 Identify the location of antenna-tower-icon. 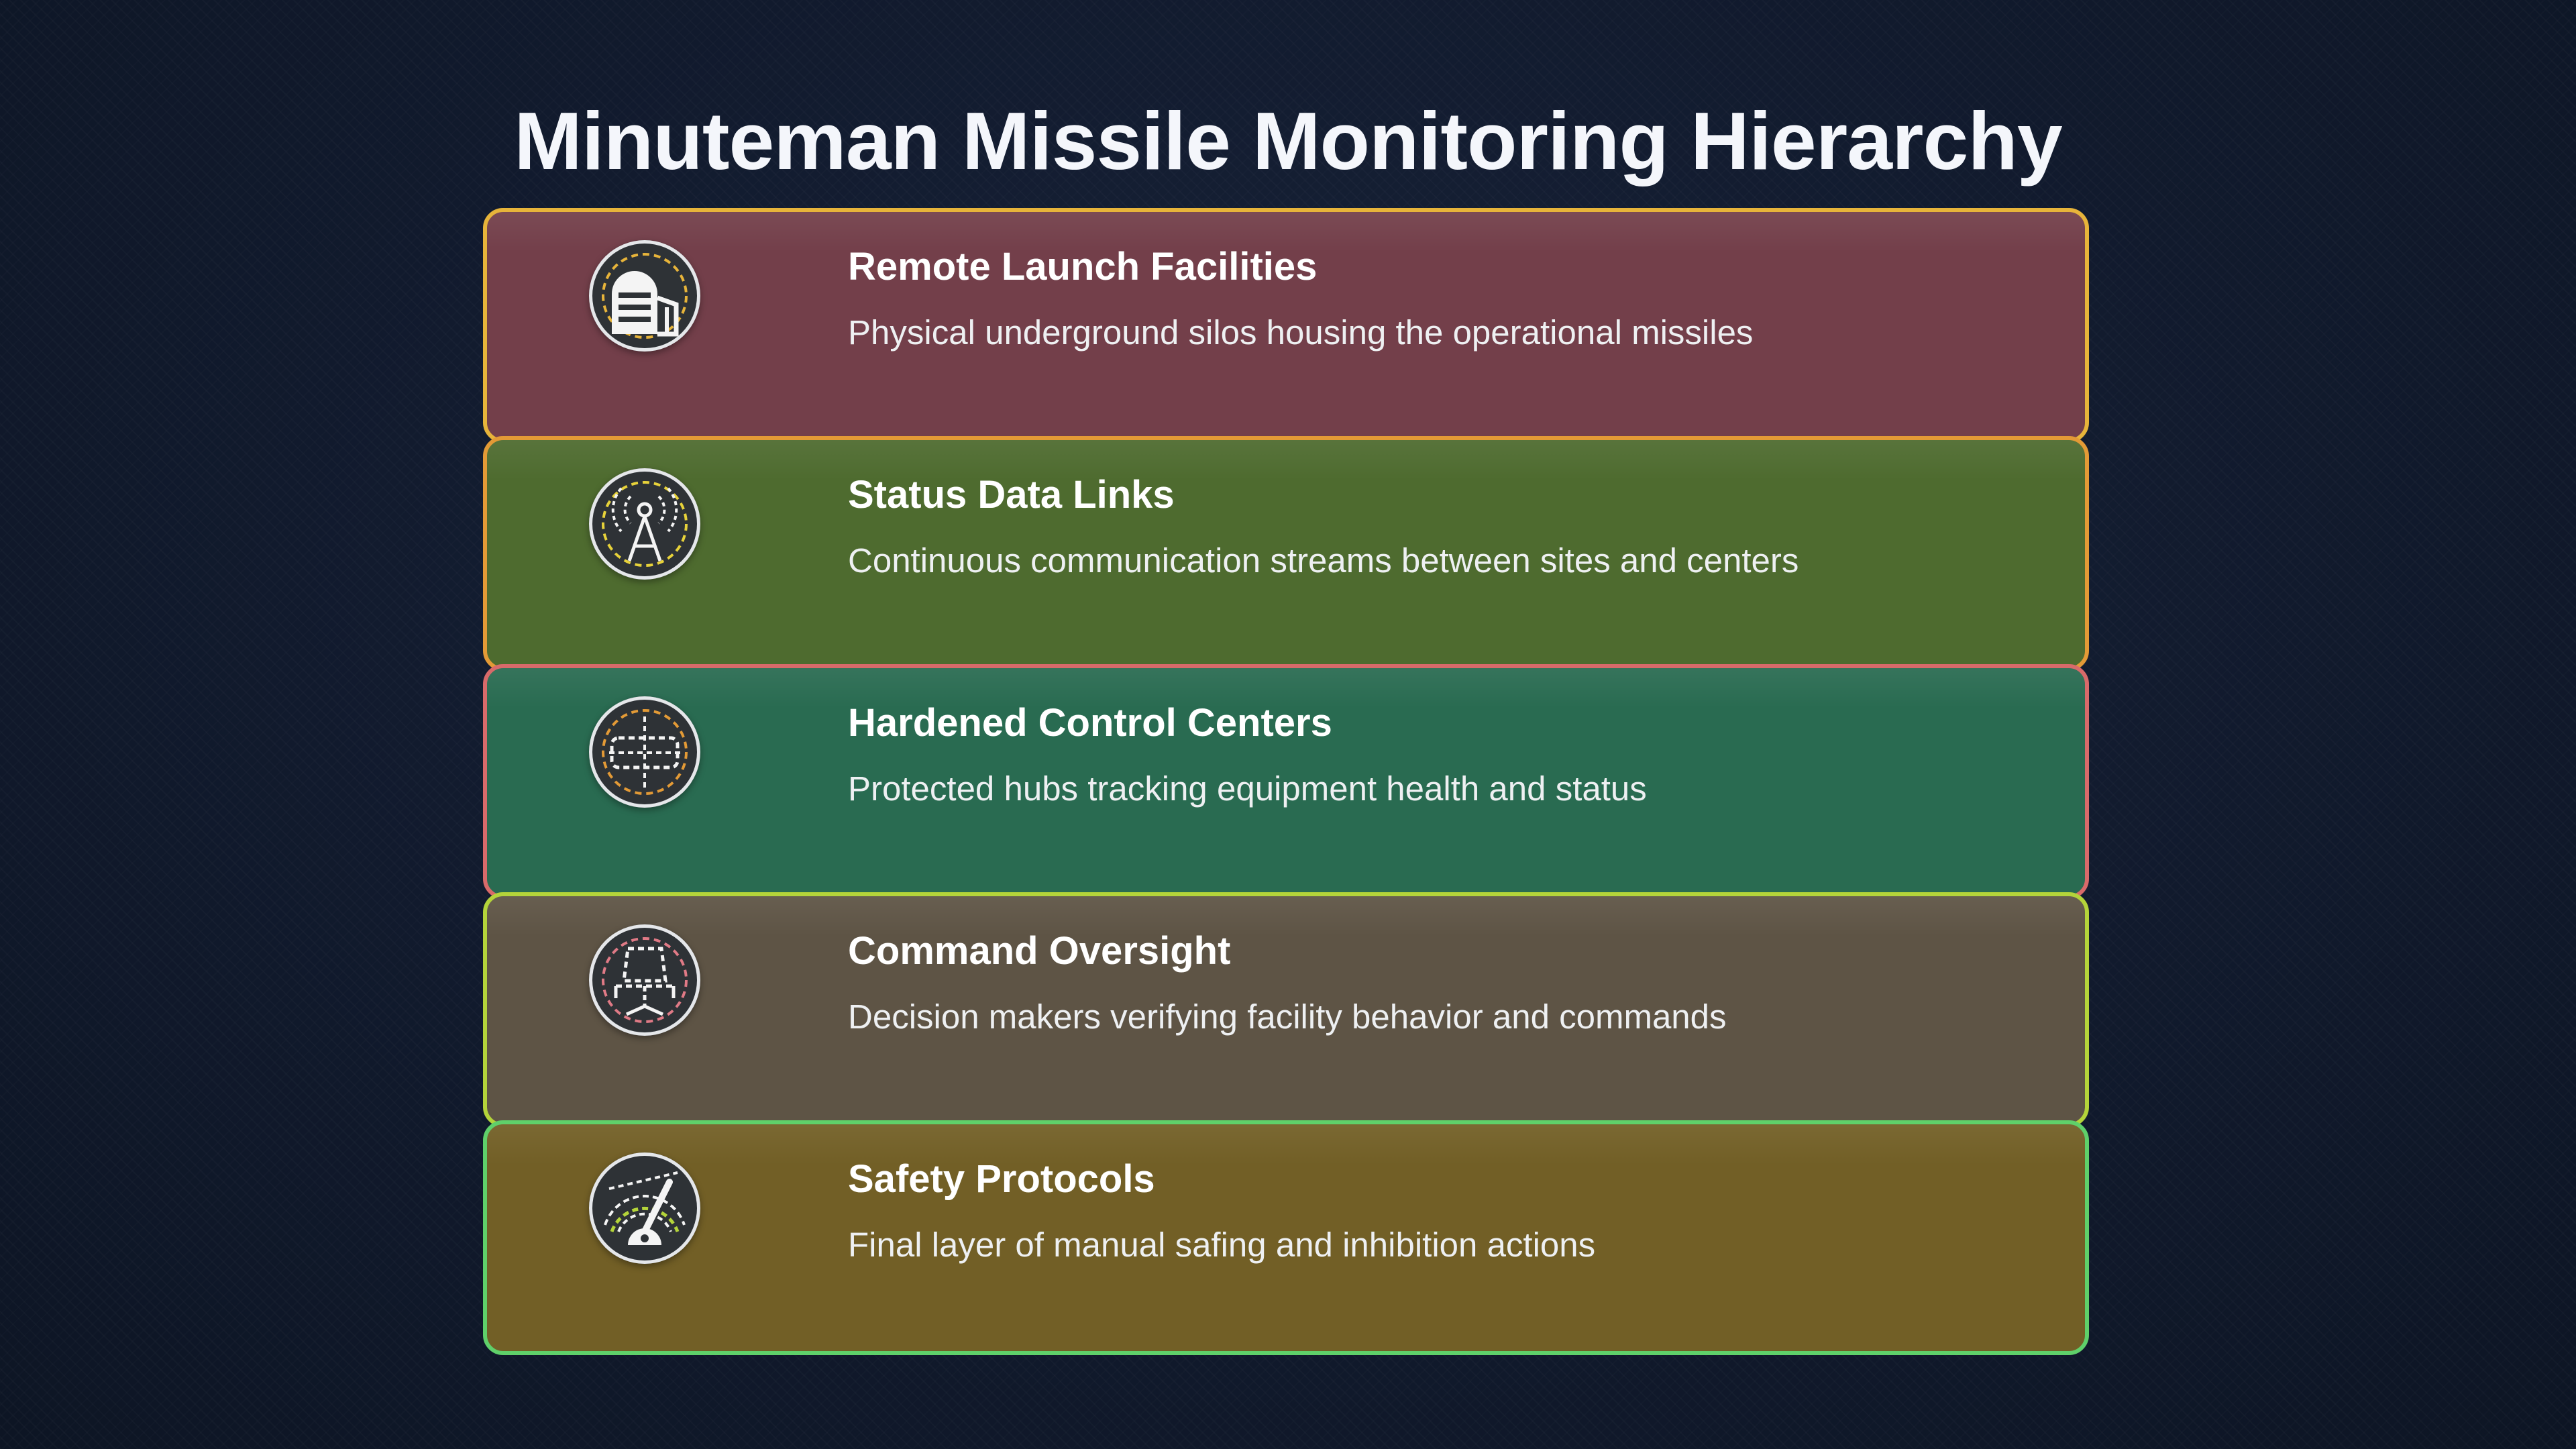
(644, 524).